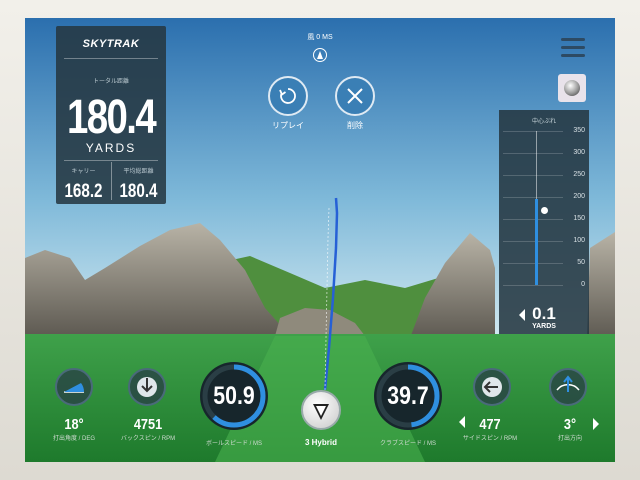  I want to click on deviation-title: 中心ぶれ, so click(543, 122).